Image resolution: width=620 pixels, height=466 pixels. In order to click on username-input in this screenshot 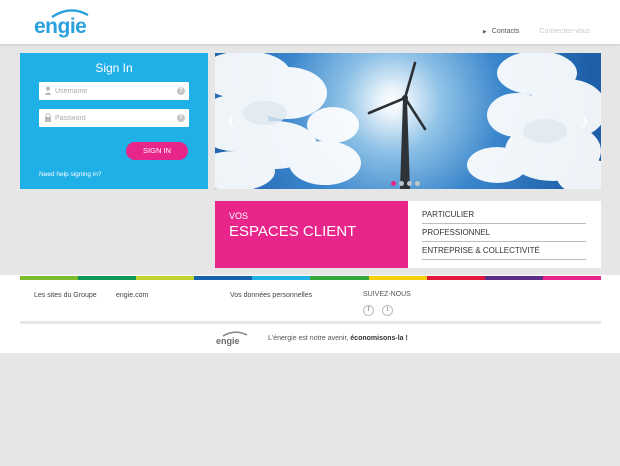, I will do `click(115, 91)`.